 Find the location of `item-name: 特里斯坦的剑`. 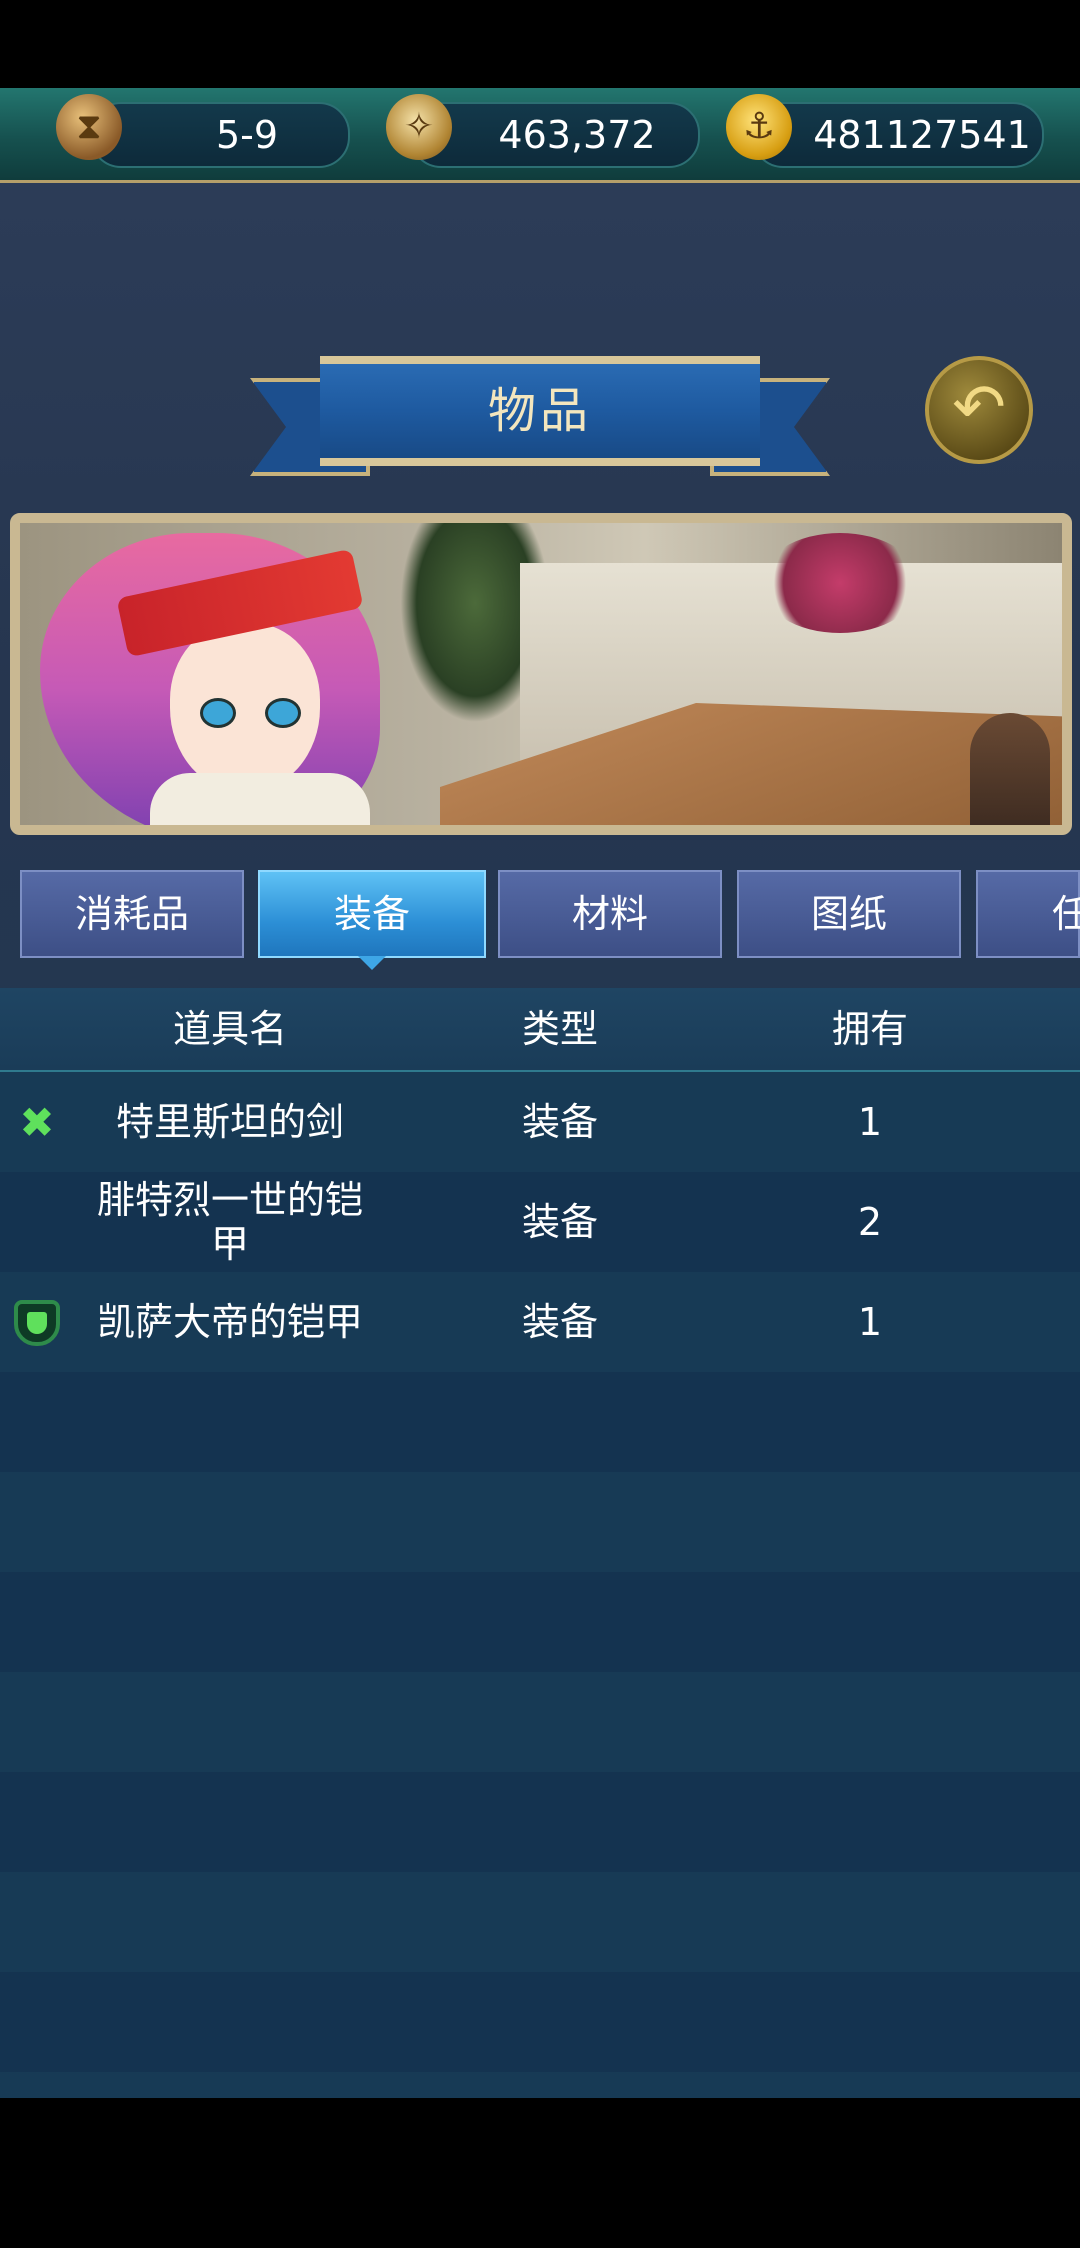

item-name: 特里斯坦的剑 is located at coordinates (229, 1122).